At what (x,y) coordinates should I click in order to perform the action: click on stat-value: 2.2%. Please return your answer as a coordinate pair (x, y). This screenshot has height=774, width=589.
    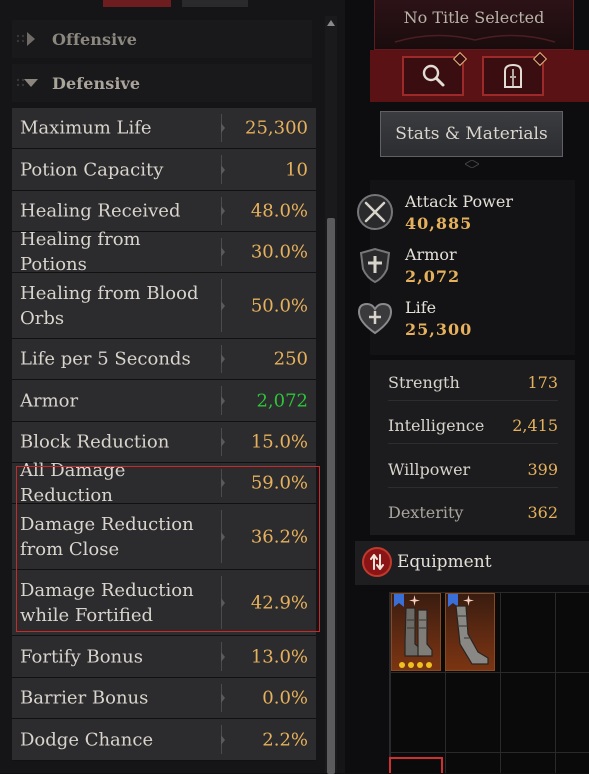
    Looking at the image, I should click on (285, 739).